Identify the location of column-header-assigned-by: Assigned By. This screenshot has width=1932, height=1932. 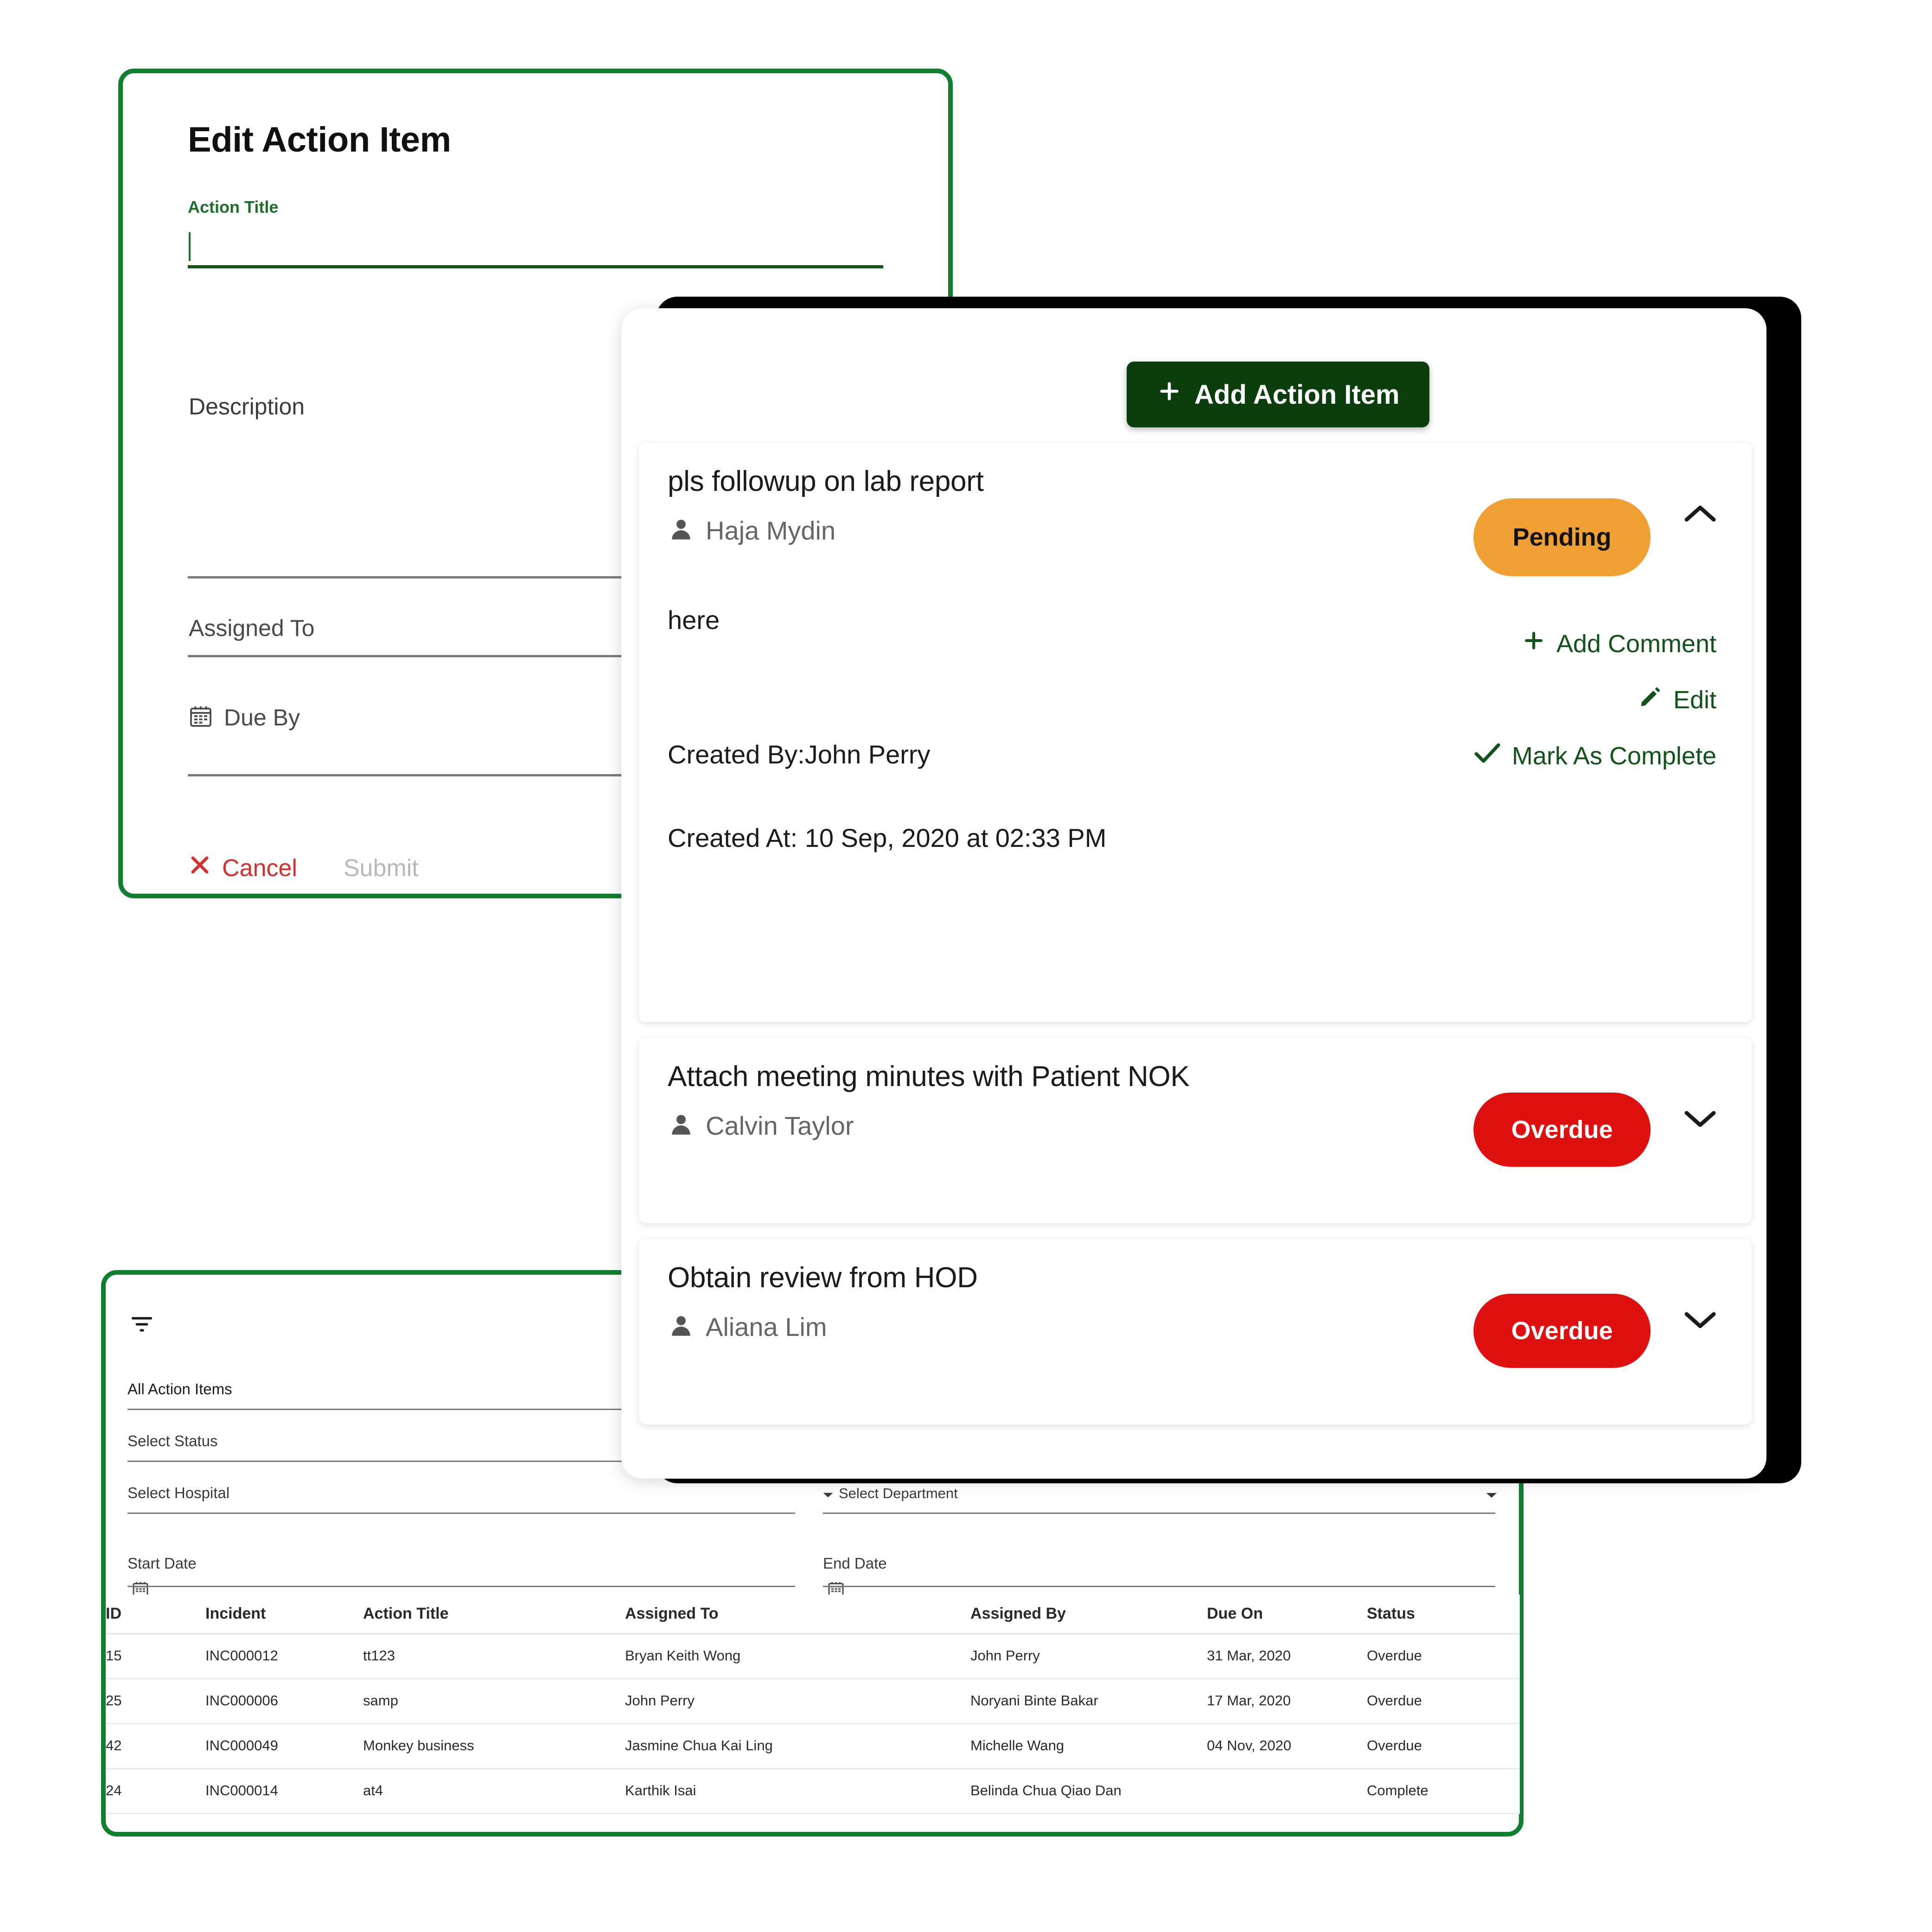
(1089, 1614).